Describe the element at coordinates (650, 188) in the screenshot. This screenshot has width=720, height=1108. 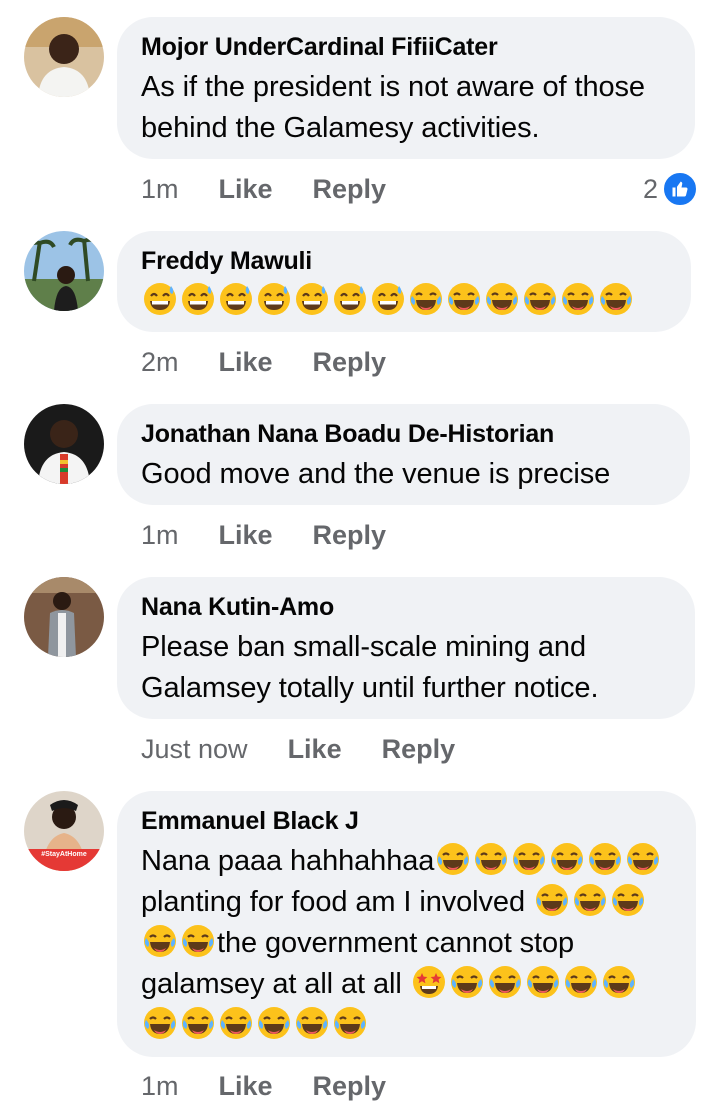
I see `reaction-count-value: 2` at that location.